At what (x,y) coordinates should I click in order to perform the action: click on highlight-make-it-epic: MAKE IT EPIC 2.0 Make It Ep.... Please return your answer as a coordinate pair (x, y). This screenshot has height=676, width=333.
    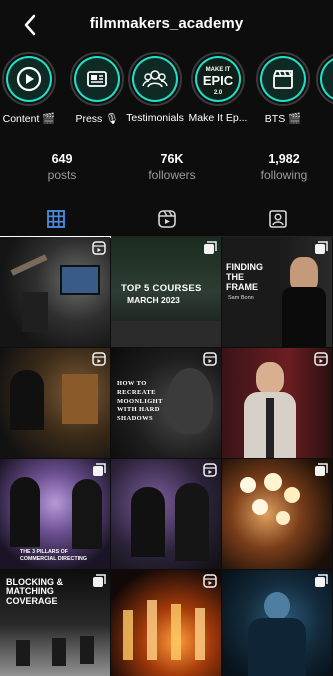
    Looking at the image, I should click on (218, 88).